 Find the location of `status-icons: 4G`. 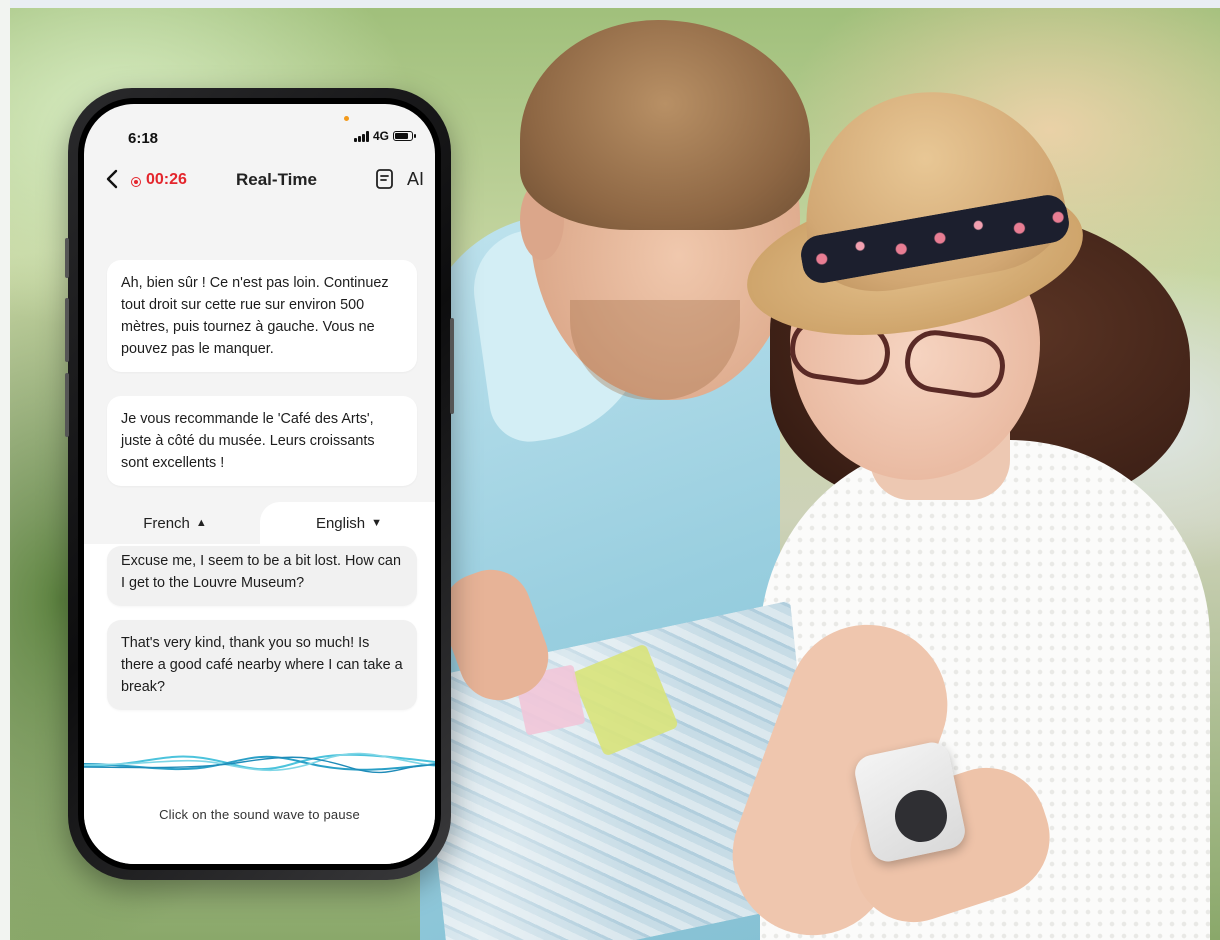

status-icons: 4G is located at coordinates (384, 136).